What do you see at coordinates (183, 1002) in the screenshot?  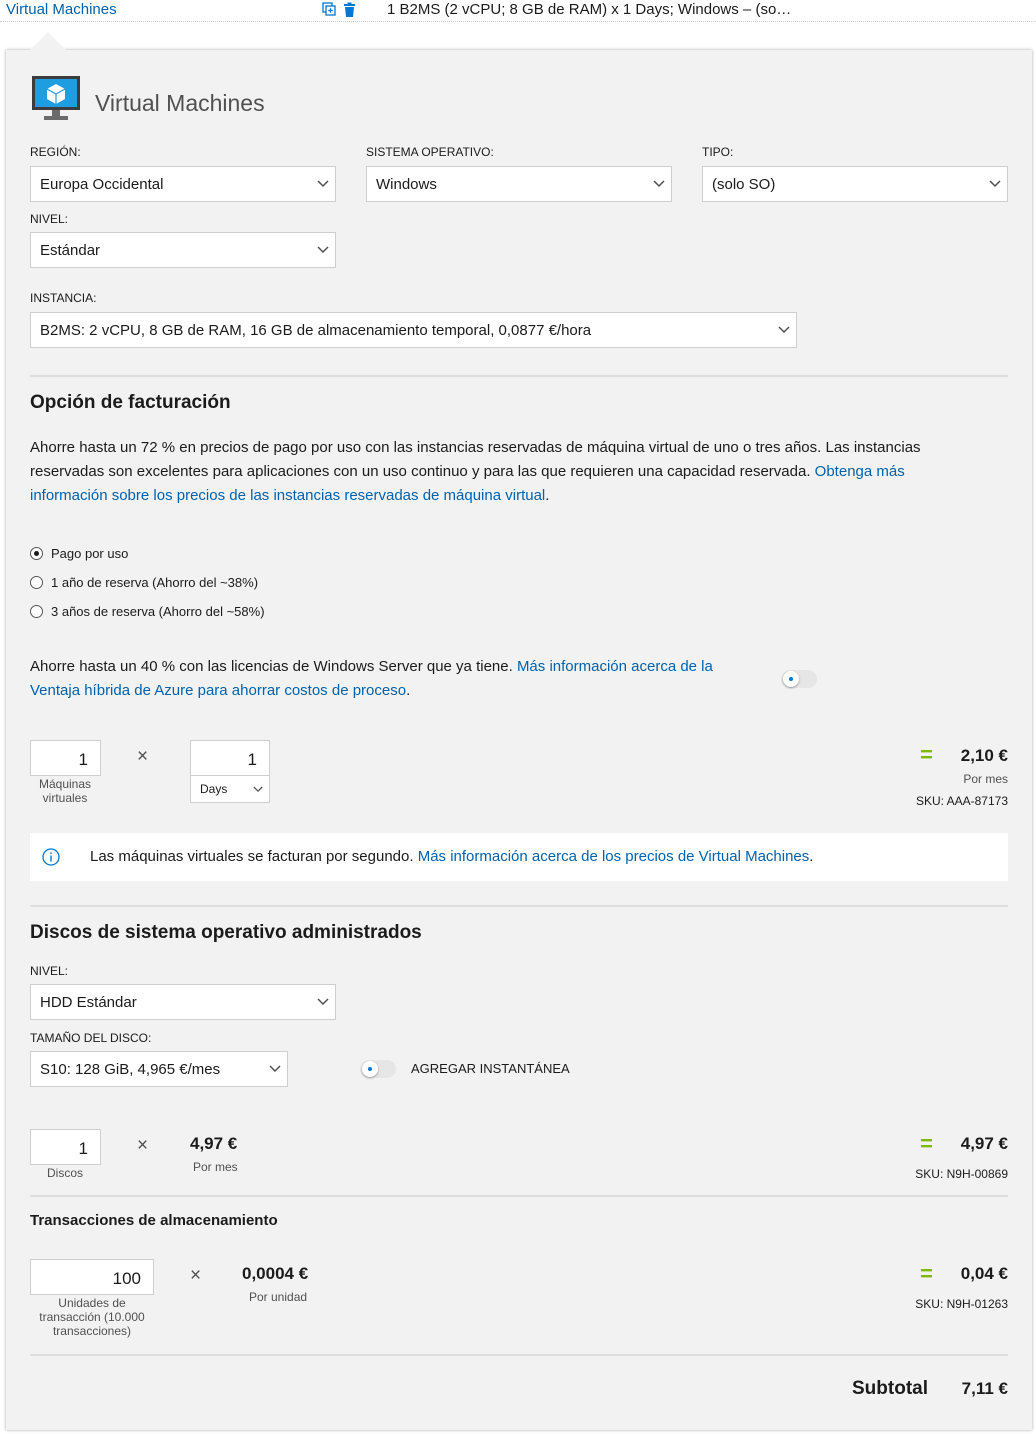 I see `disk-tier-select: HDD Estándar` at bounding box center [183, 1002].